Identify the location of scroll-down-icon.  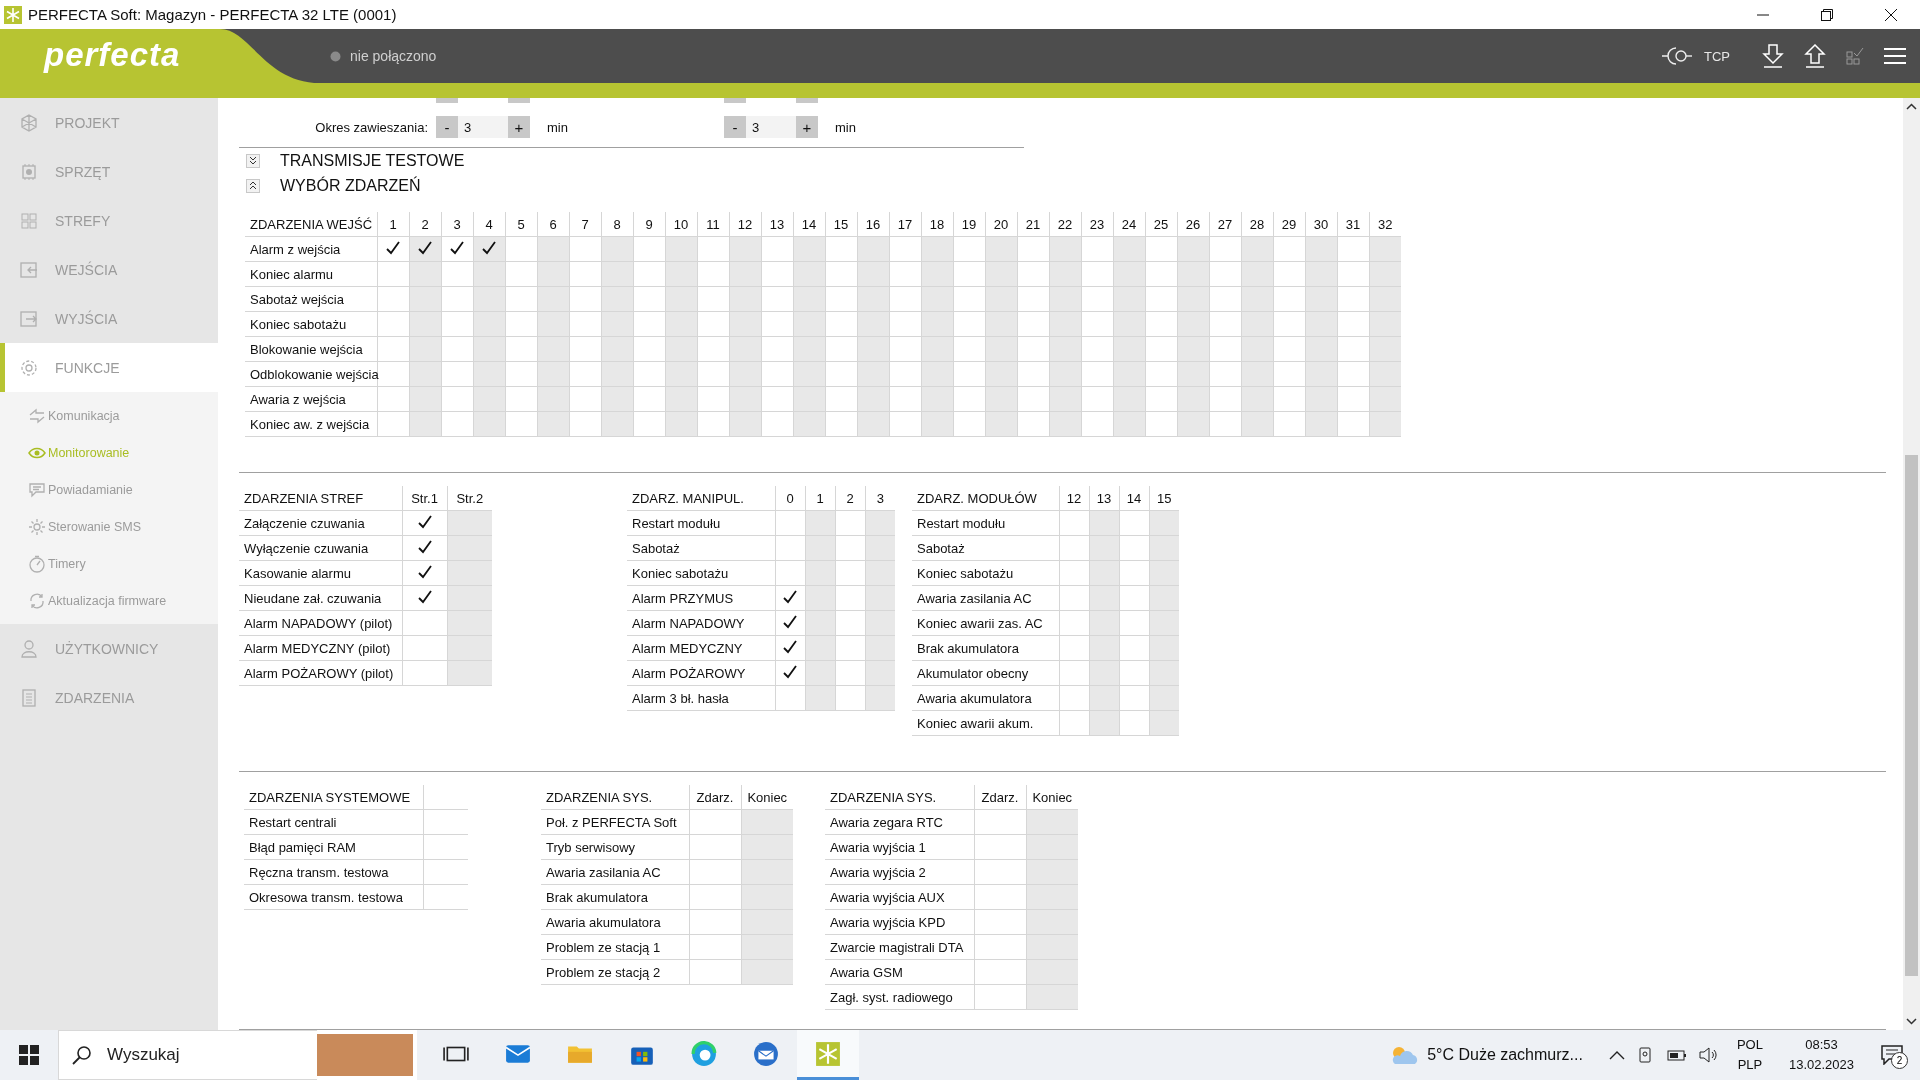
(1911, 1021).